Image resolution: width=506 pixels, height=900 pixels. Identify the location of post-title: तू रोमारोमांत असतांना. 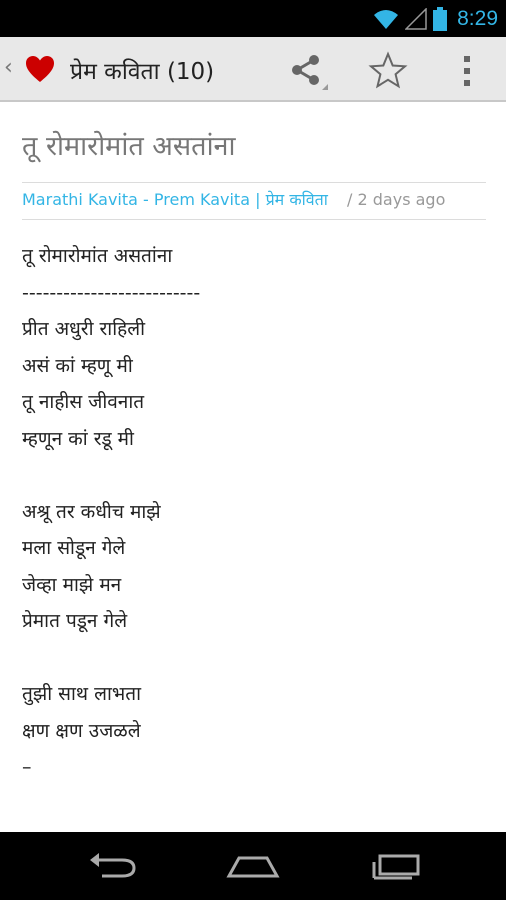
(129, 146).